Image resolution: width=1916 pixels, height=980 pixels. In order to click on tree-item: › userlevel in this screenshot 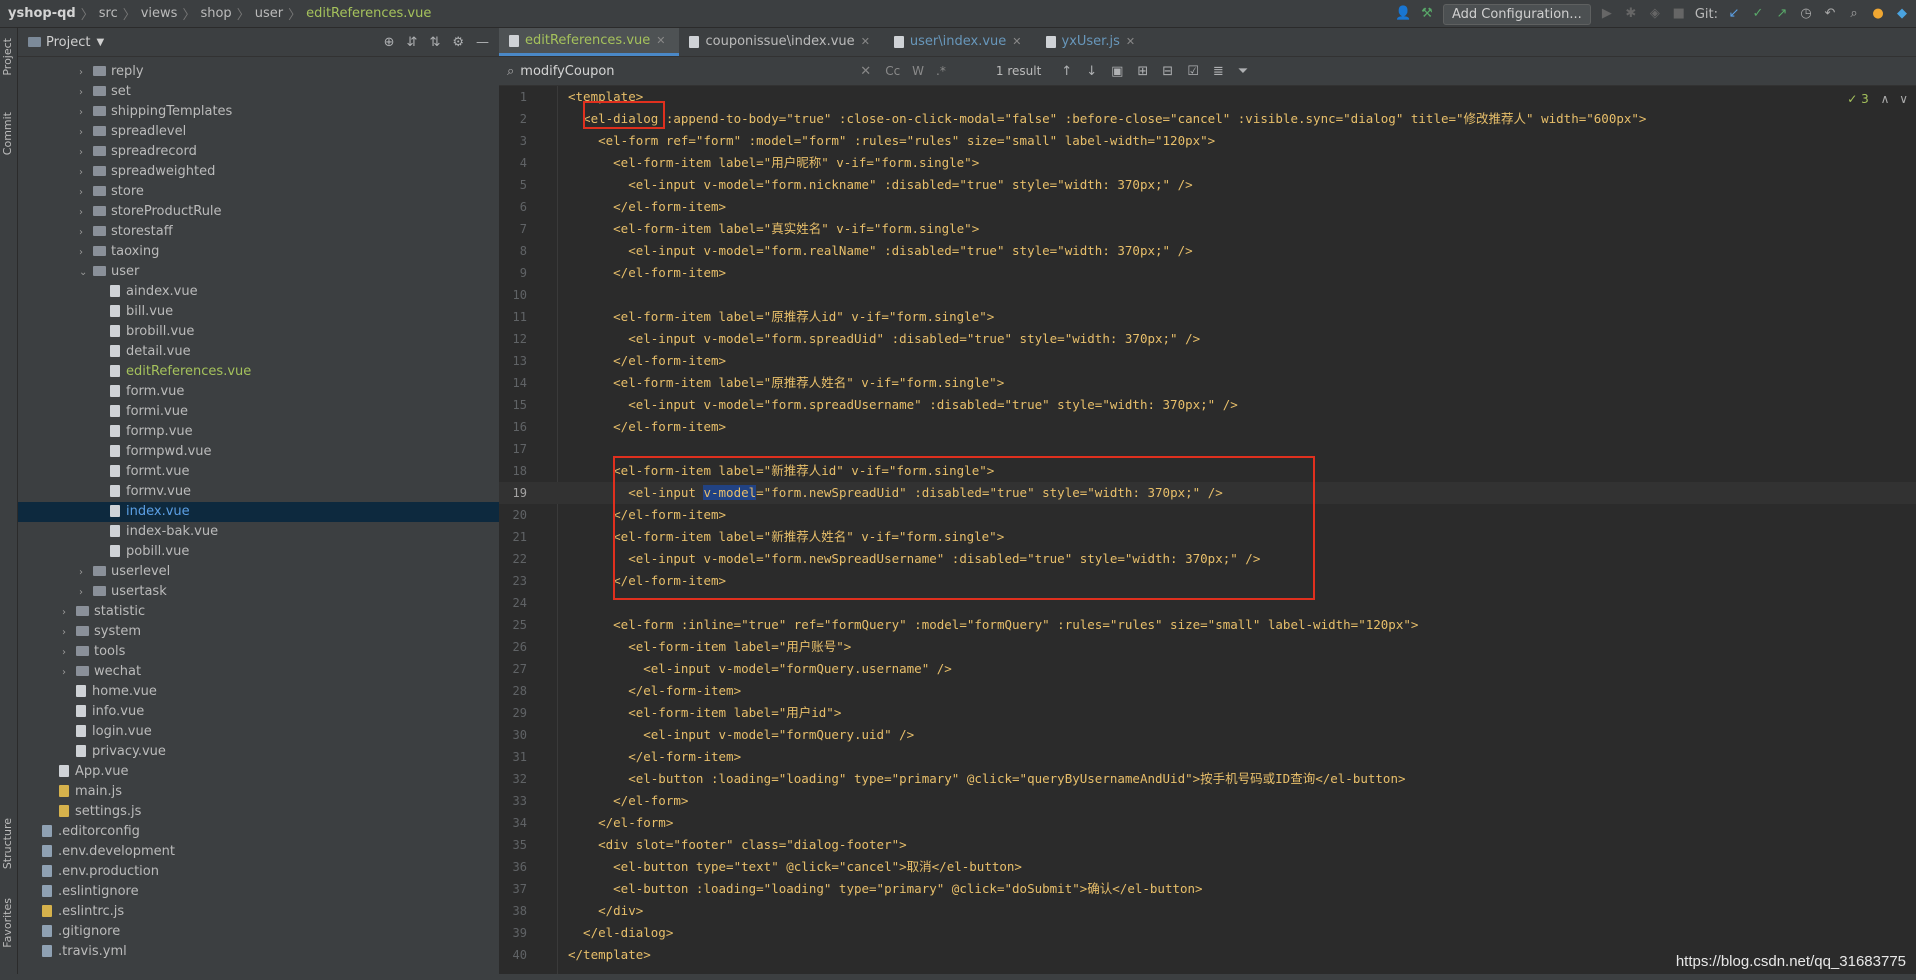, I will do `click(258, 572)`.